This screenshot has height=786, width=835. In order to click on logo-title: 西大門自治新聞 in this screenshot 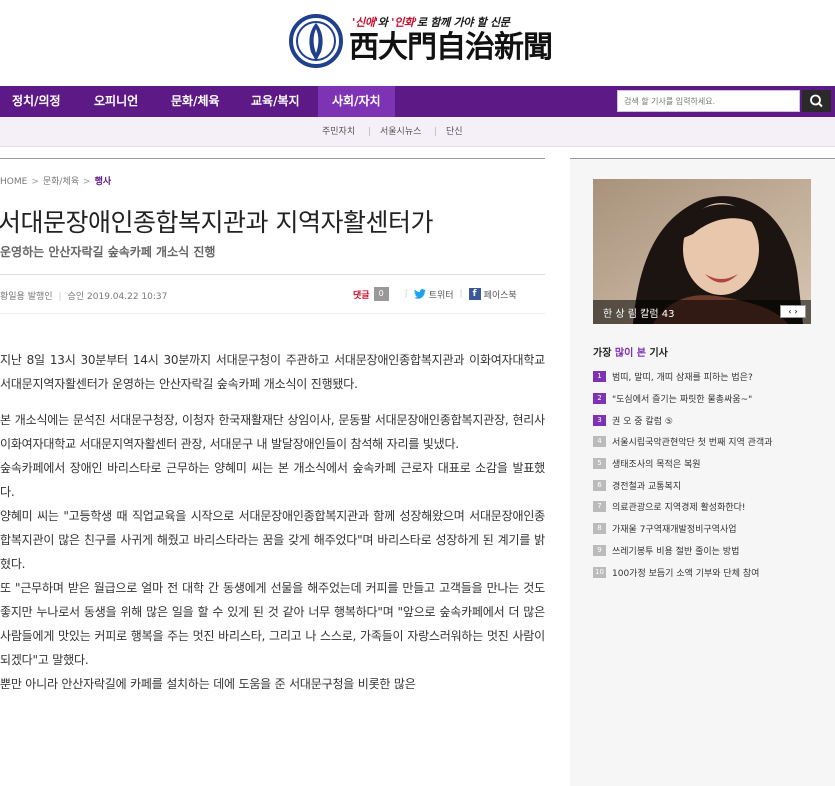, I will do `click(451, 47)`.